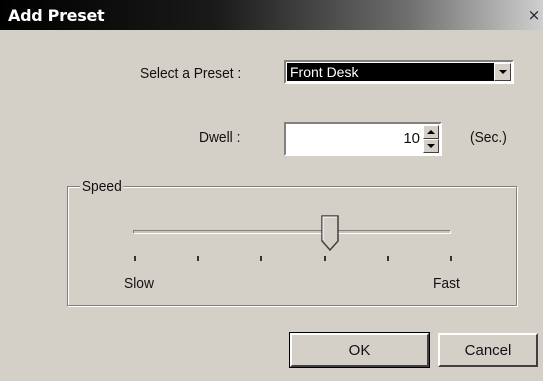  I want to click on spin-down-button, so click(431, 146).